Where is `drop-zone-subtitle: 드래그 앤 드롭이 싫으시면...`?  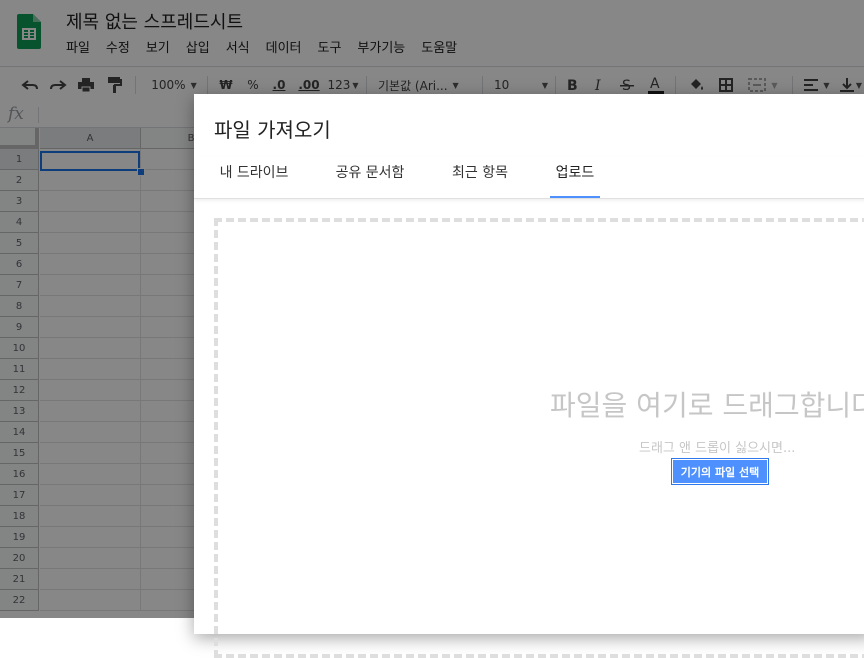
drop-zone-subtitle: 드래그 앤 드롭이 싫으시면... is located at coordinates (717, 448).